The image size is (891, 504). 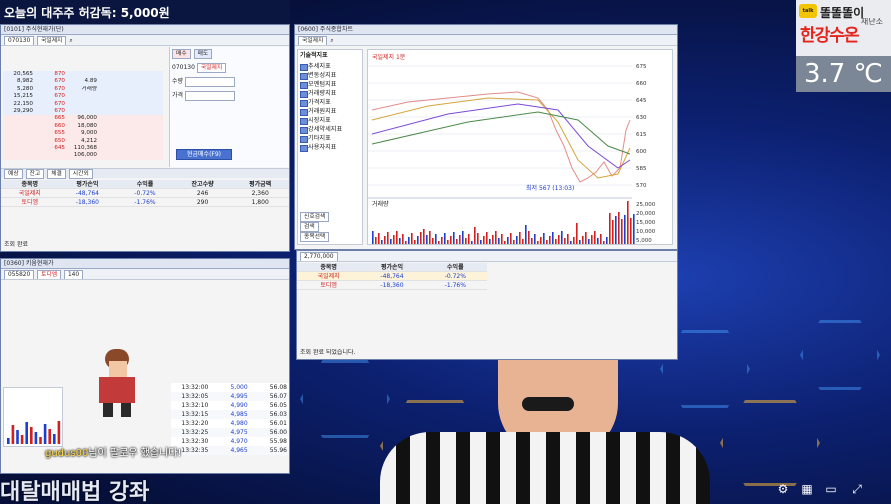 What do you see at coordinates (330, 147) in the screenshot?
I see `tree-item: 사용자지표` at bounding box center [330, 147].